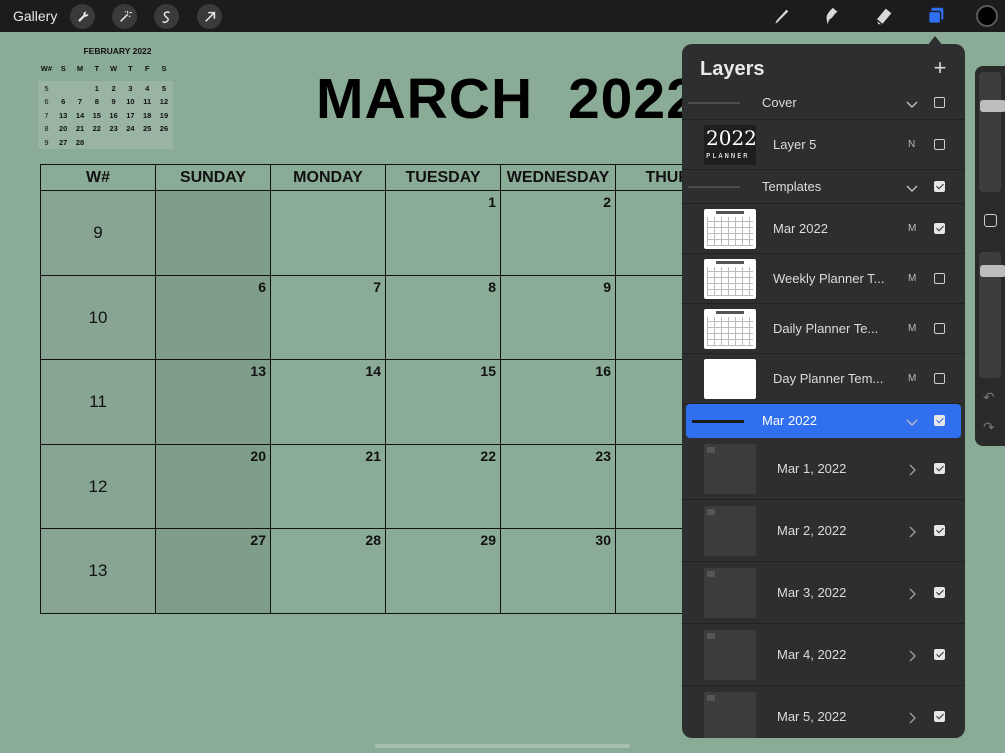 The image size is (1005, 753). Describe the element at coordinates (63, 129) in the screenshot. I see `mini-day: 20` at that location.